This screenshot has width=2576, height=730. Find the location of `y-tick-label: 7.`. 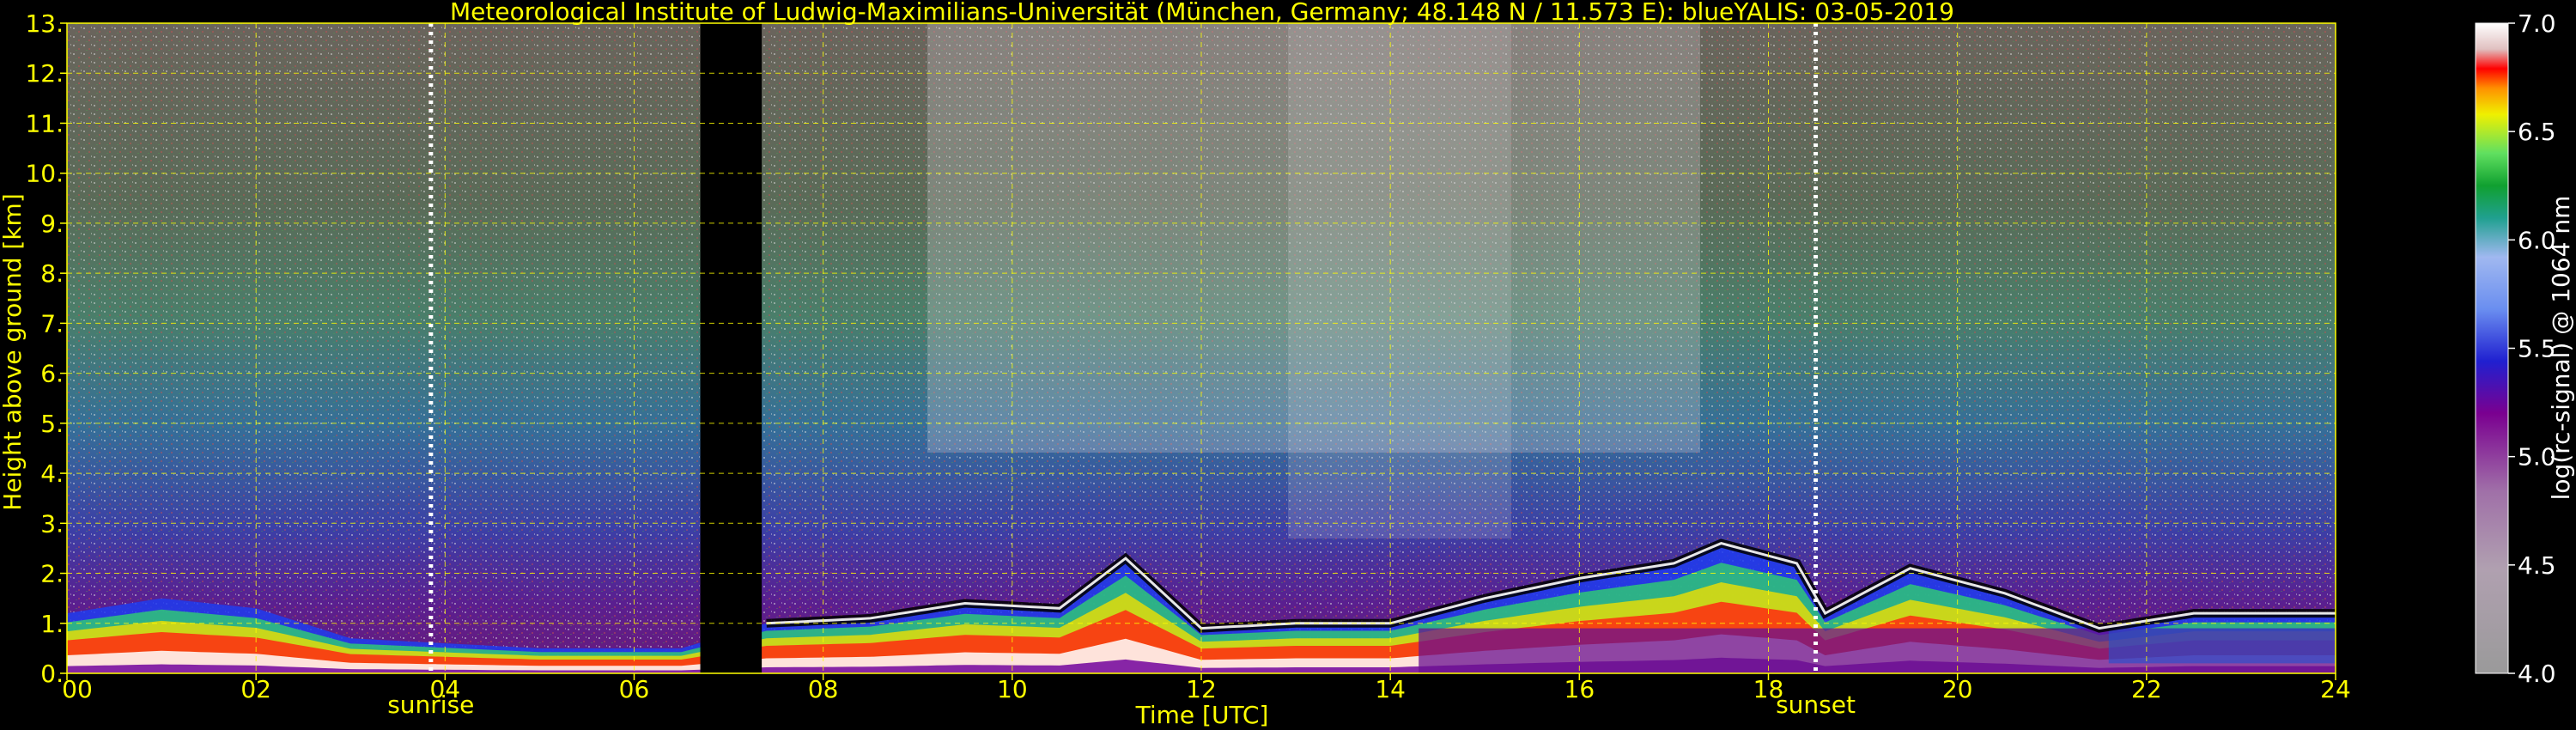

y-tick-label: 7. is located at coordinates (52, 323).